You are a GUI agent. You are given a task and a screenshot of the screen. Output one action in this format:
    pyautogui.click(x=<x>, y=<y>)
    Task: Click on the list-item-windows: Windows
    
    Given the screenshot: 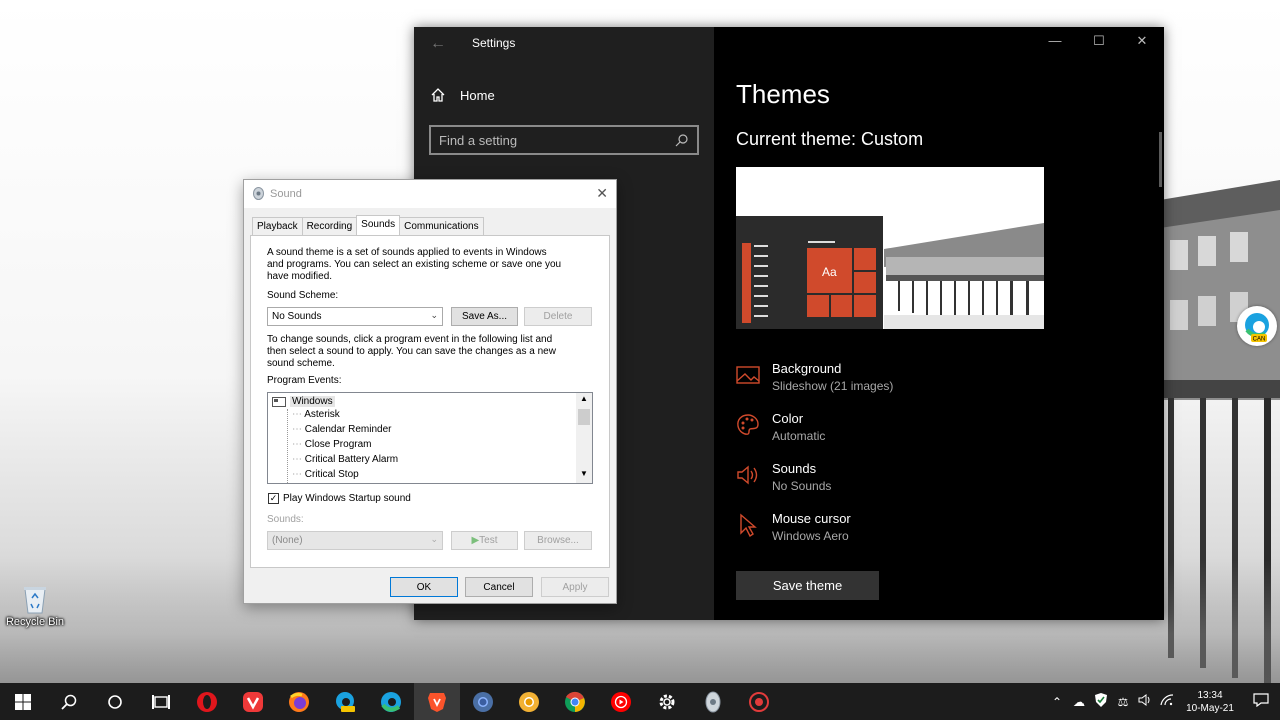 What is the action you would take?
    pyautogui.click(x=303, y=401)
    